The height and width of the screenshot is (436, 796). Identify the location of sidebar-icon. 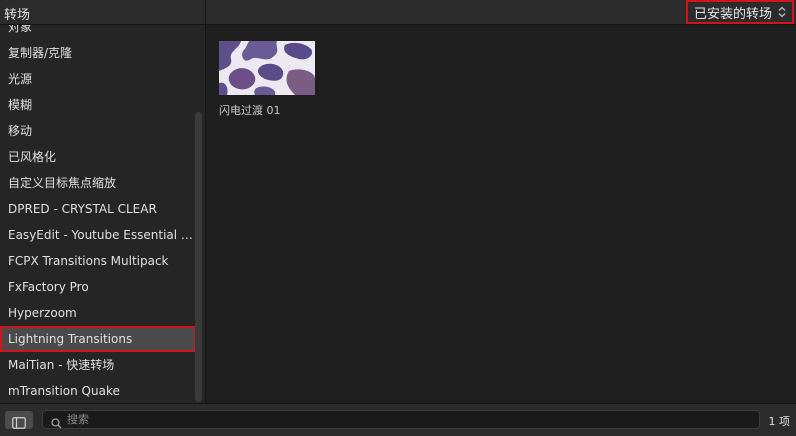
(19, 423).